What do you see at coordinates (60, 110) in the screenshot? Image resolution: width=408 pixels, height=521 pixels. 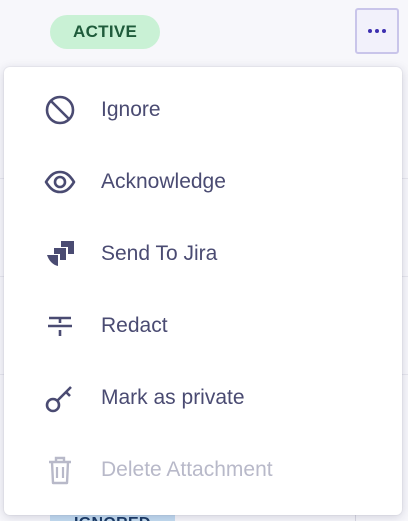 I see `ban-icon` at bounding box center [60, 110].